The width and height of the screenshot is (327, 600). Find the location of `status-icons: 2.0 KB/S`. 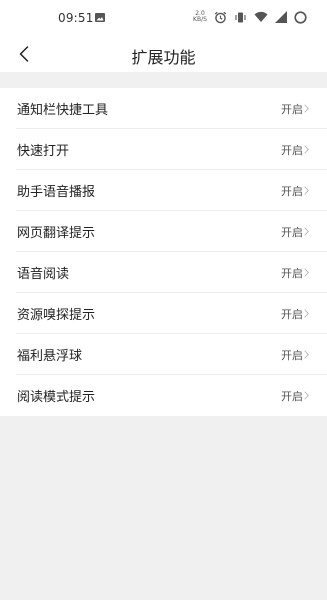

status-icons: 2.0 KB/S is located at coordinates (250, 17).